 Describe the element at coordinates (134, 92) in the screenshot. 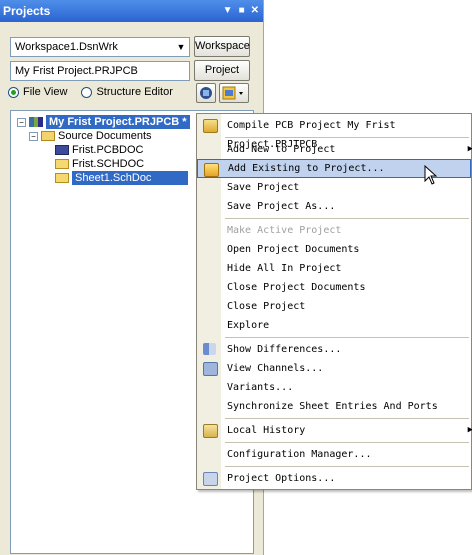

I see `structure-editor-label: Structure Editor` at that location.